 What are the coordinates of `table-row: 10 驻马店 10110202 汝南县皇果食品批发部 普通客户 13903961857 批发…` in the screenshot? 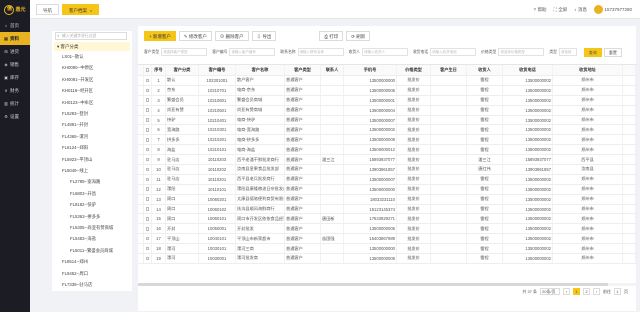 It's located at (387, 170).